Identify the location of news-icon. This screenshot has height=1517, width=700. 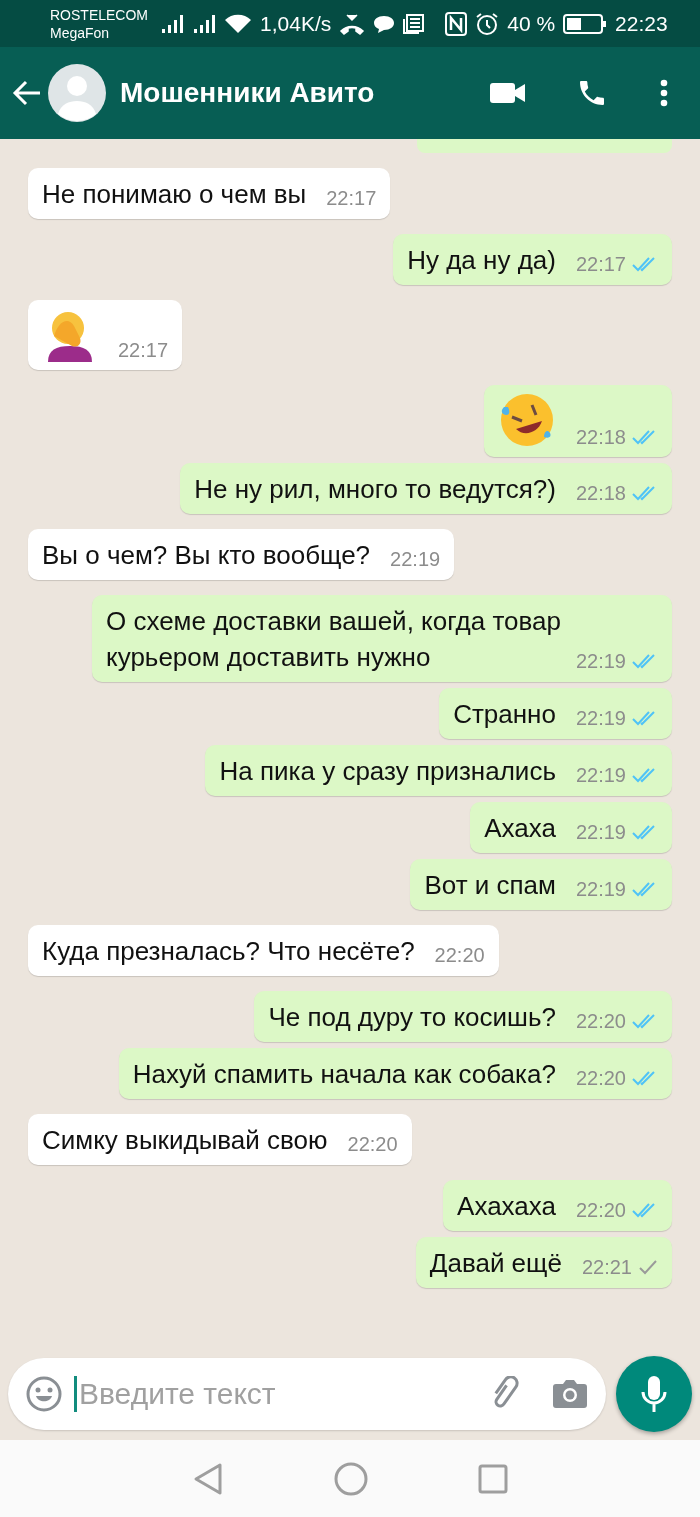
(414, 23).